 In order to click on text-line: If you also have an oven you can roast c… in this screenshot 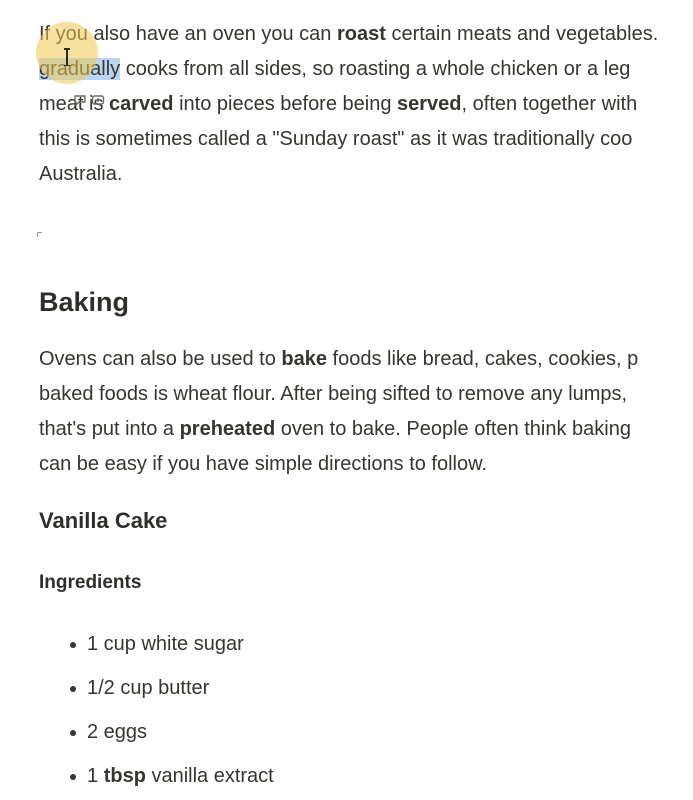, I will do `click(349, 34)`.